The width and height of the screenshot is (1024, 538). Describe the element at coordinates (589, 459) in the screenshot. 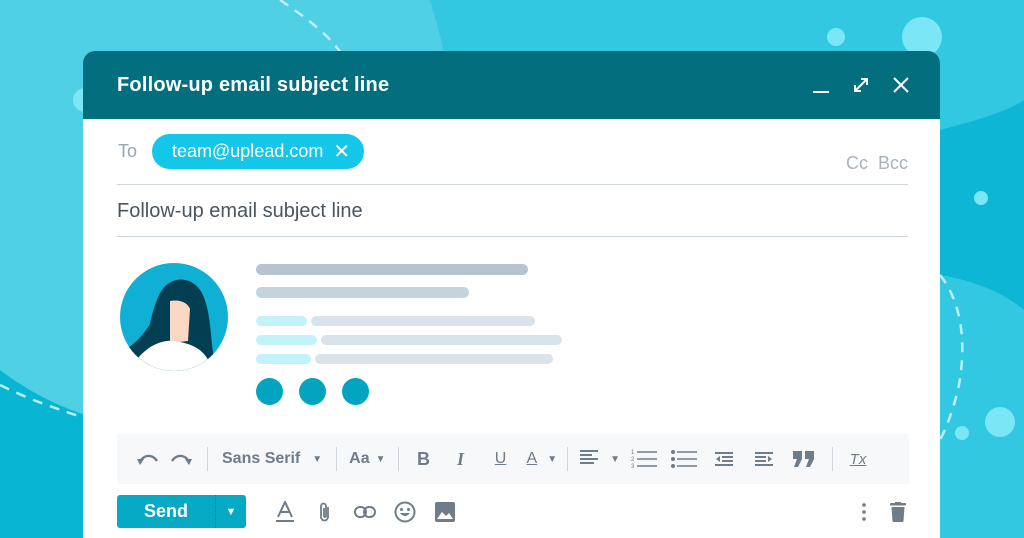

I see `align-left-icon` at that location.